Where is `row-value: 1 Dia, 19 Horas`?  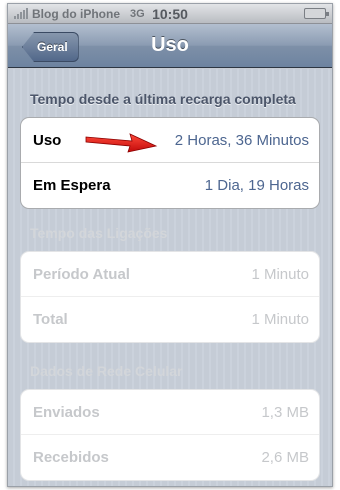
row-value: 1 Dia, 19 Horas is located at coordinates (256, 185).